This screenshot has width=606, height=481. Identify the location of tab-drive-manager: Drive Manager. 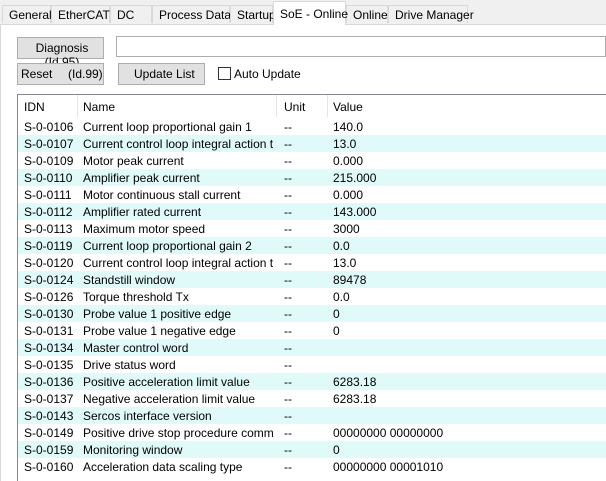
(431, 14).